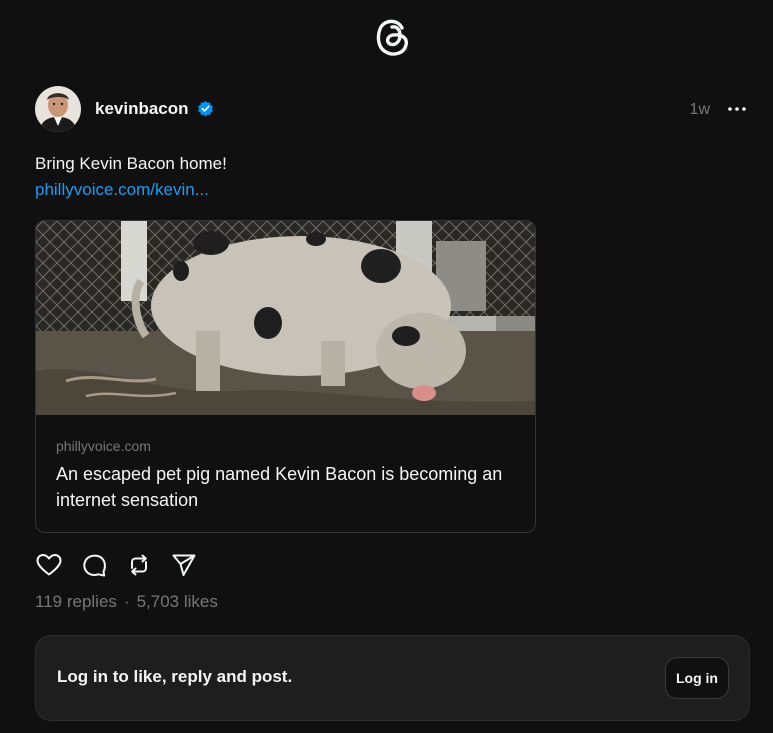  I want to click on more-dots-icon, so click(737, 109).